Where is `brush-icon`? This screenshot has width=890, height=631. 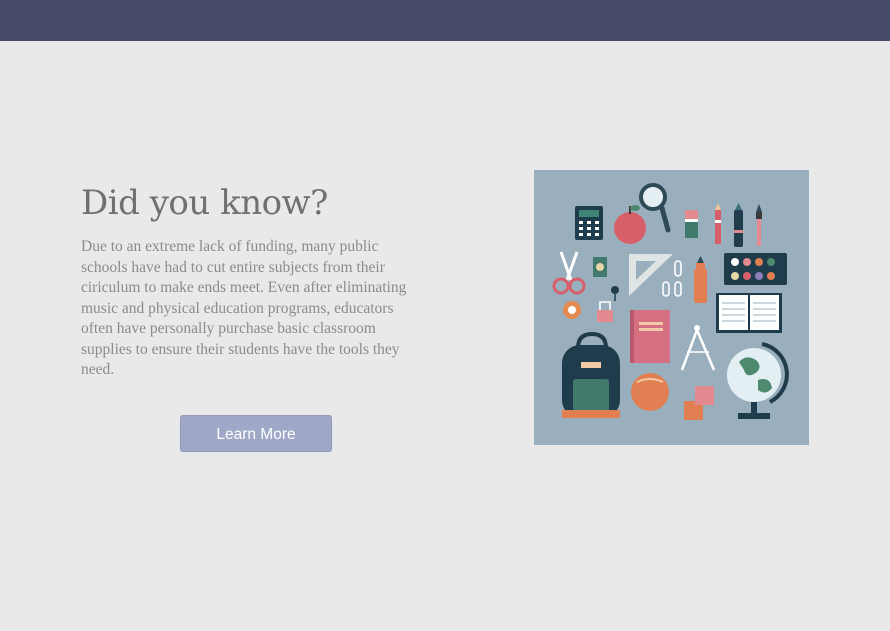
brush-icon is located at coordinates (759, 225).